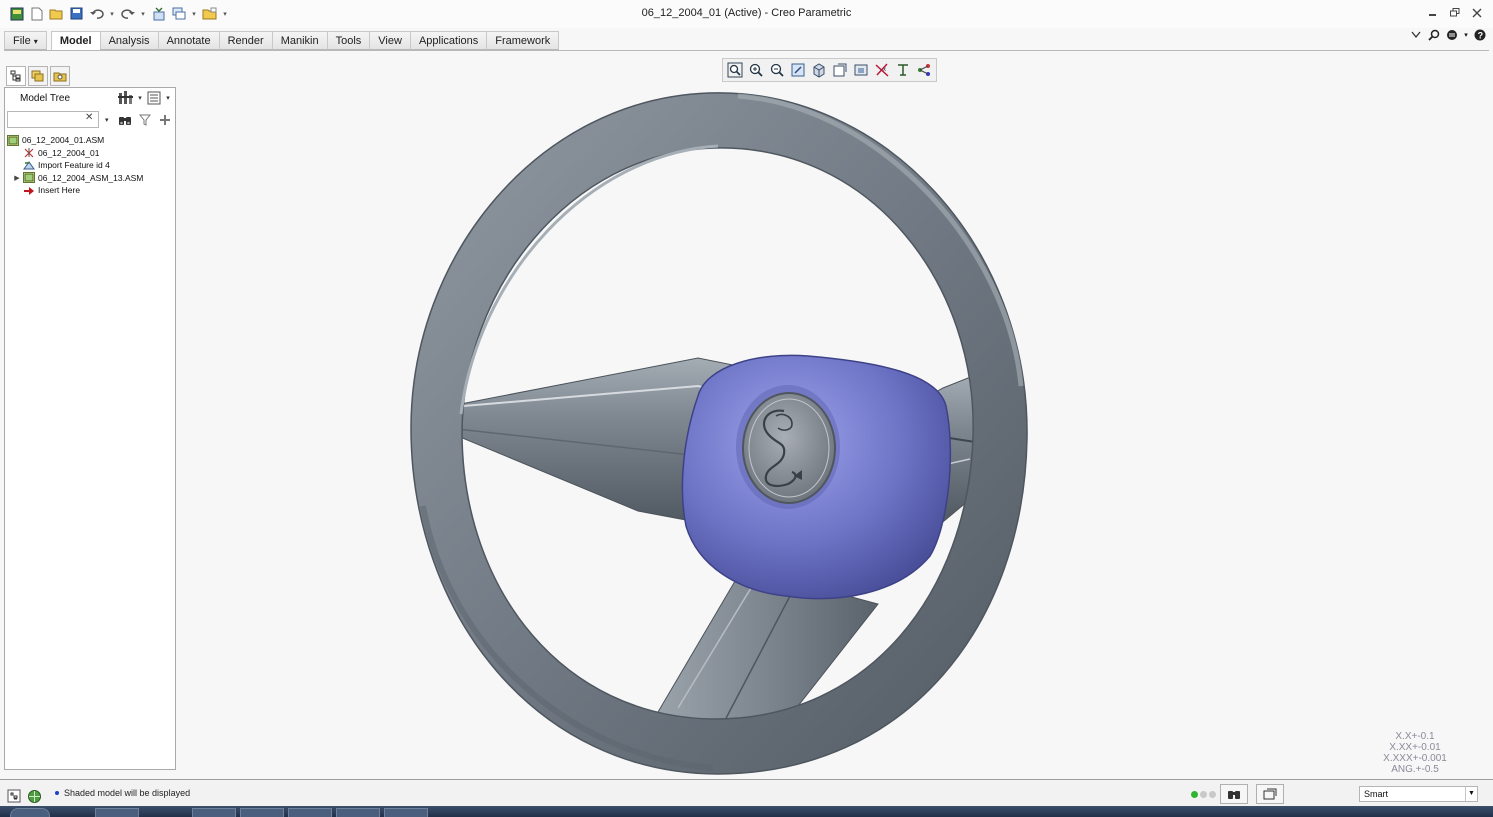  I want to click on add-column-icon, so click(165, 120).